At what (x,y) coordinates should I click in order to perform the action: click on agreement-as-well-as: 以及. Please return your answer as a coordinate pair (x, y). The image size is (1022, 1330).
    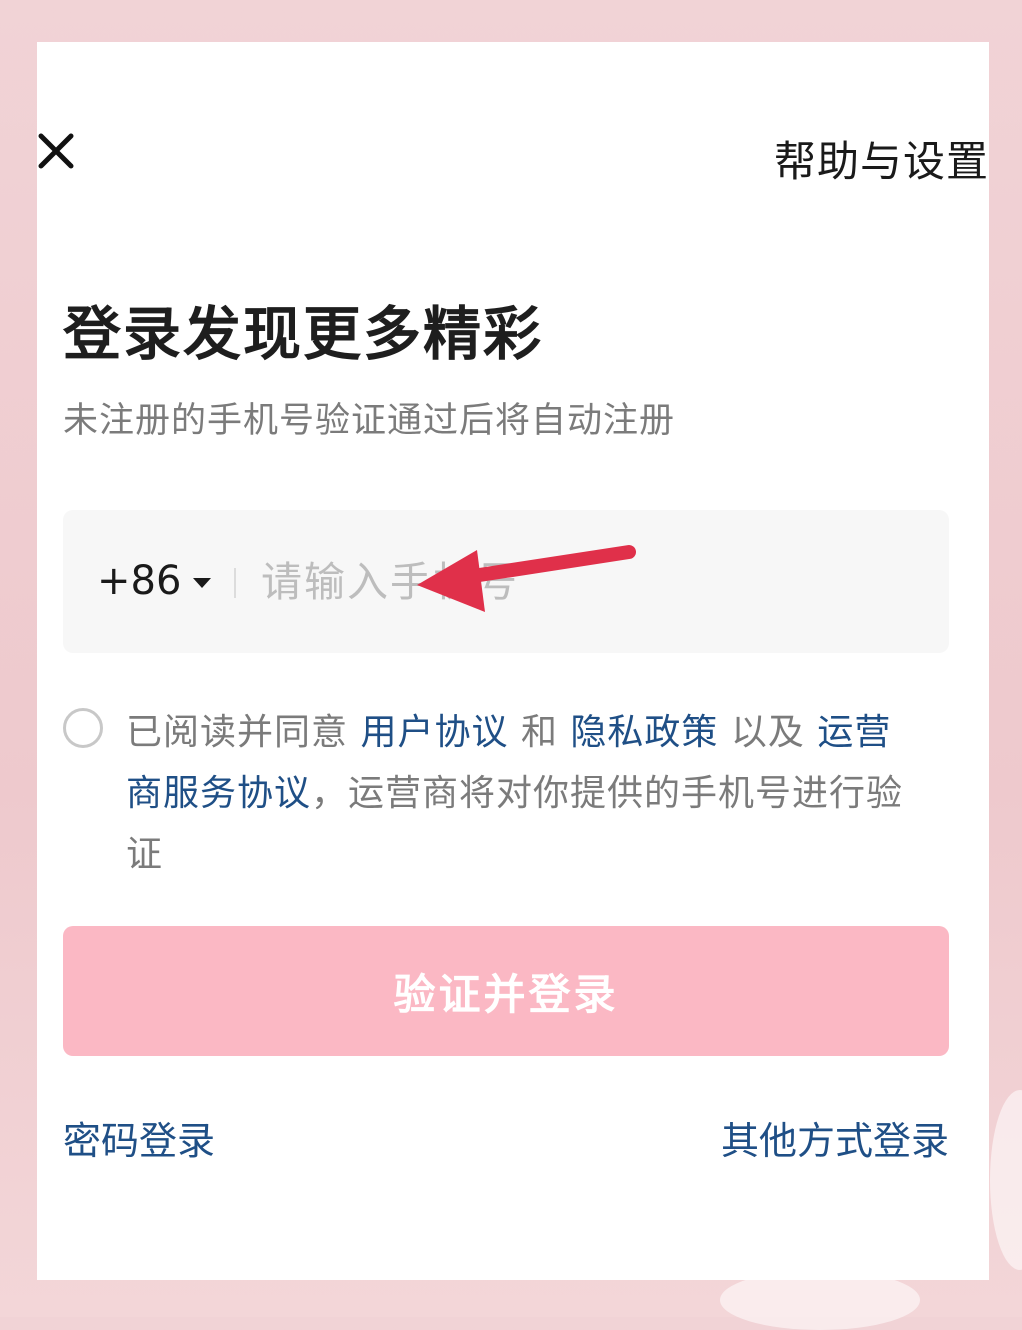
    Looking at the image, I should click on (767, 732).